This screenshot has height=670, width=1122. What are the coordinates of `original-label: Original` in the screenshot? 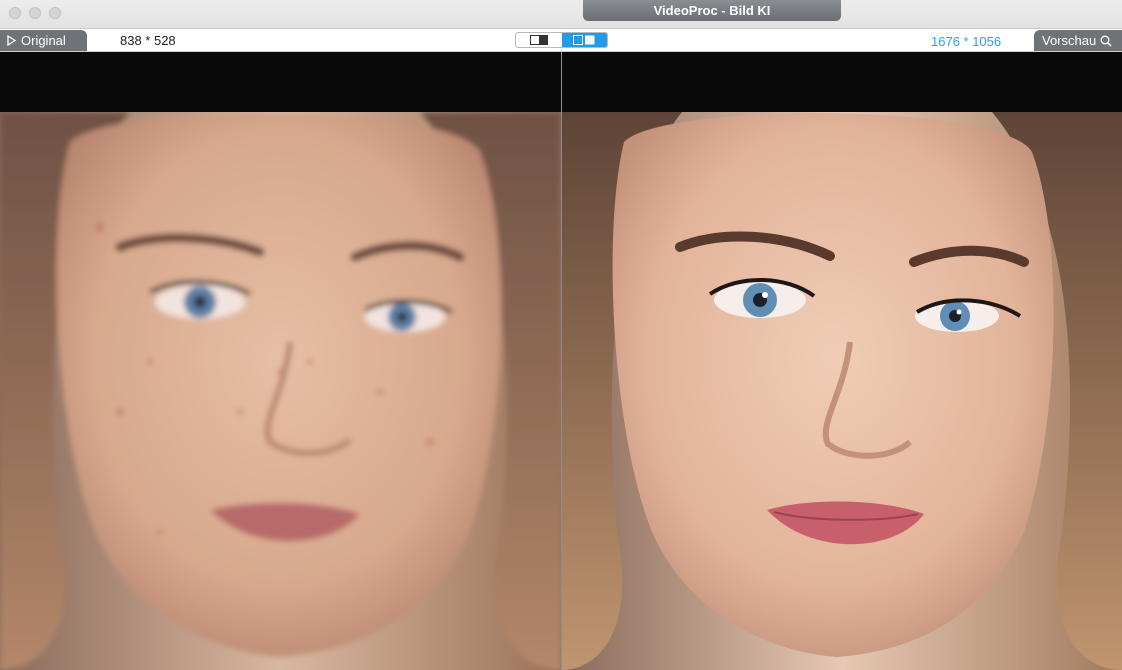 It's located at (43, 40).